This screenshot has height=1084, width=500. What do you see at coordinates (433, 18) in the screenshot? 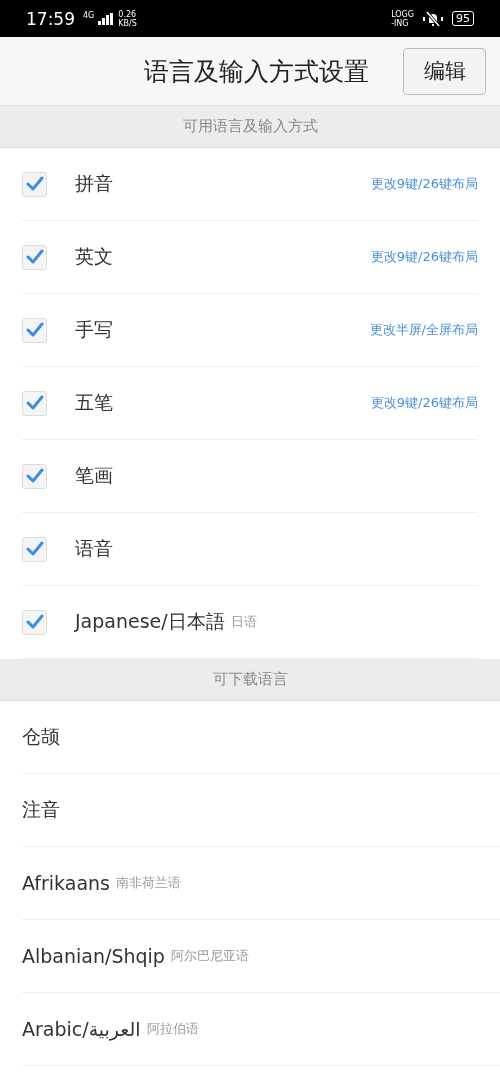
I see `muted-bell-icon` at bounding box center [433, 18].